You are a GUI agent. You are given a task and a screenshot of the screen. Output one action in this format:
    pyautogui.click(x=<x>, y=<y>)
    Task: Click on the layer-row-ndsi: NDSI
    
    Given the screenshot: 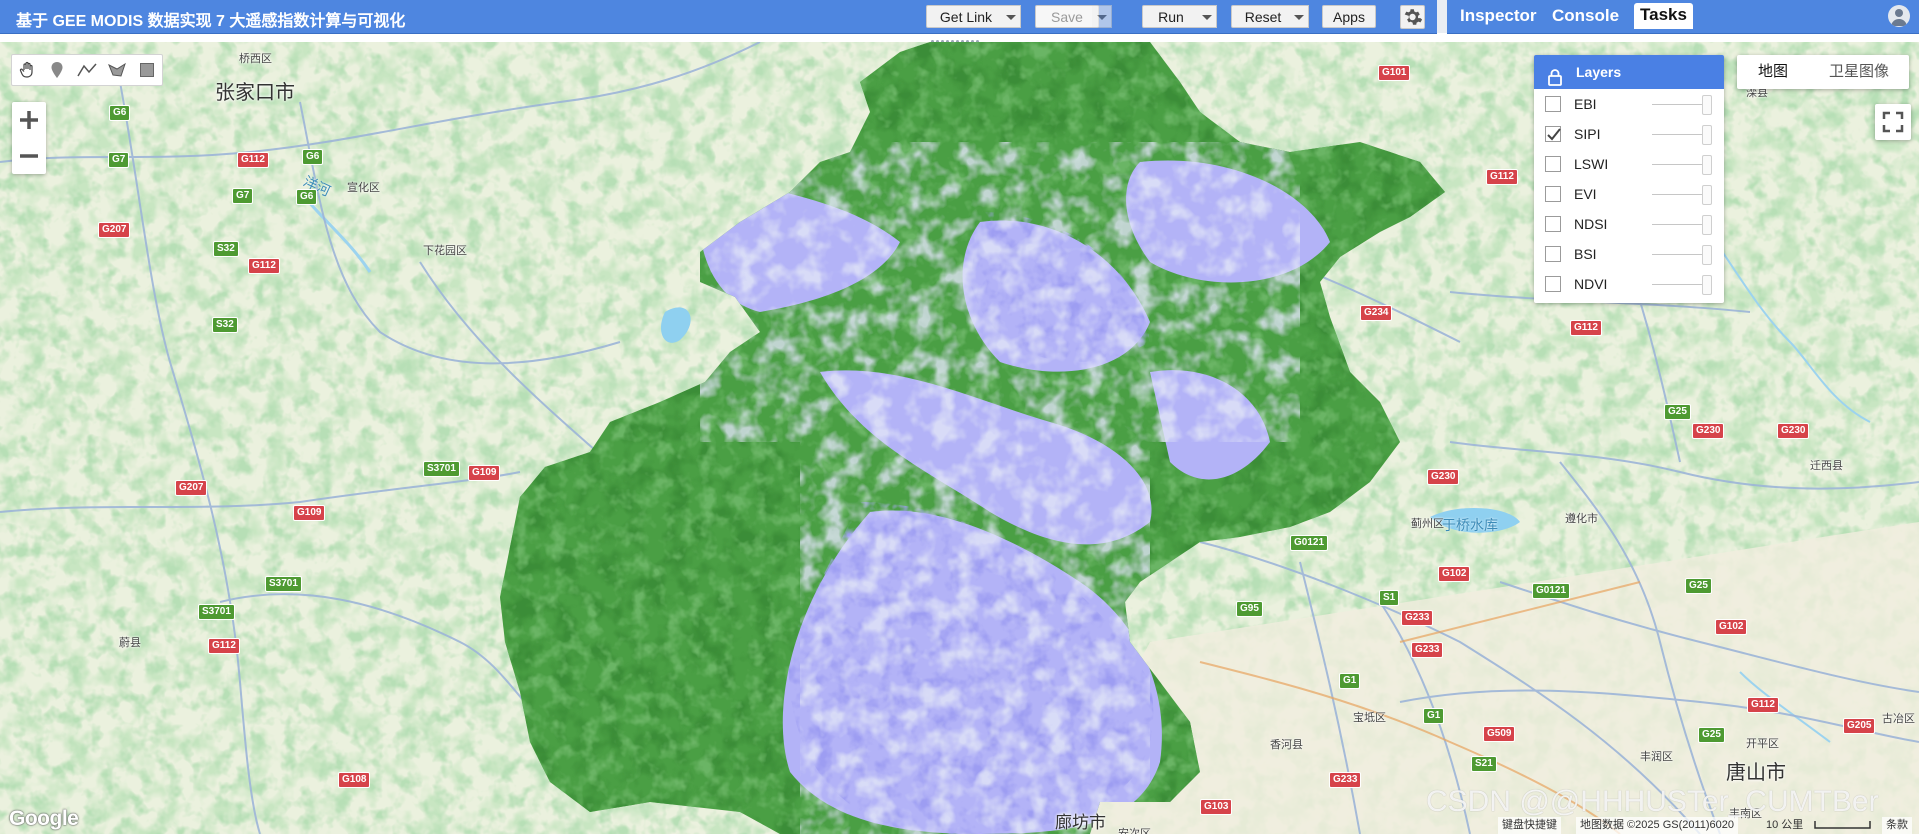 What is the action you would take?
    pyautogui.click(x=1629, y=224)
    